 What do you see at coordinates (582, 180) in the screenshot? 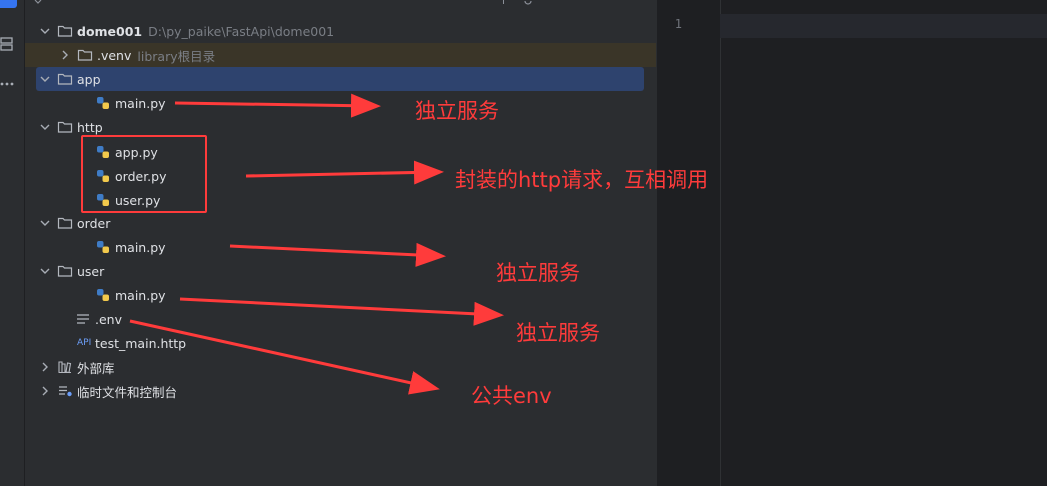
I see `annotation-http-calls: 封装的http请求，互相调用` at bounding box center [582, 180].